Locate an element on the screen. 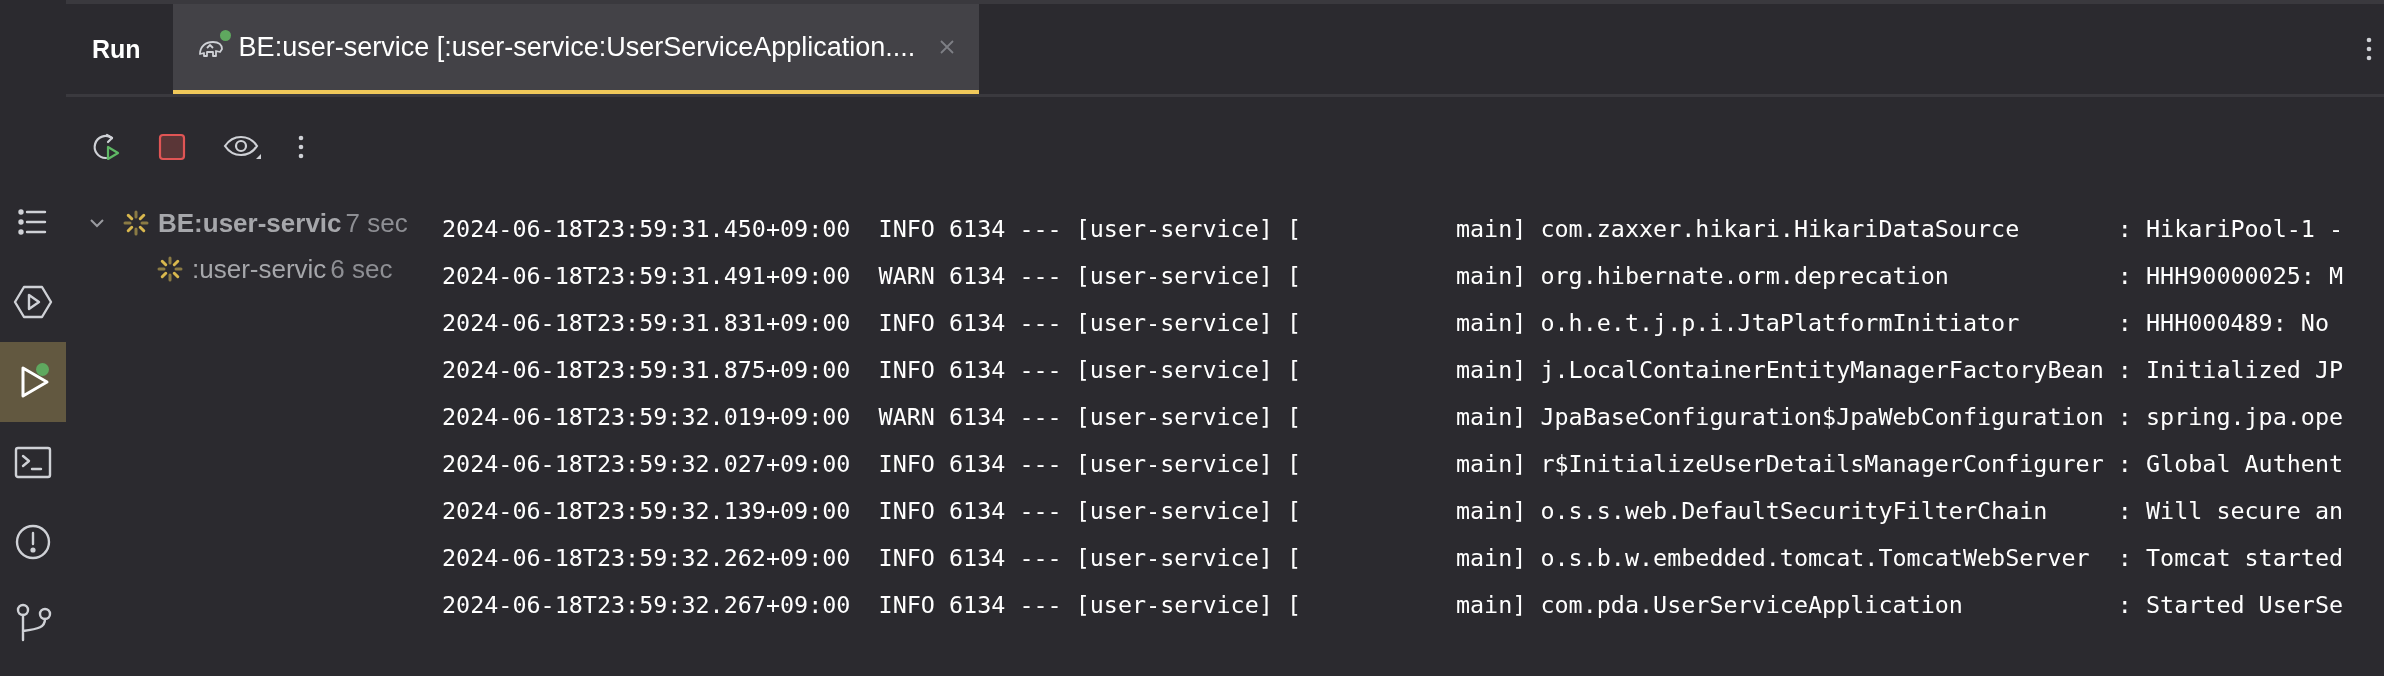 Image resolution: width=2384 pixels, height=676 pixels. chevron-icon is located at coordinates (97, 223).